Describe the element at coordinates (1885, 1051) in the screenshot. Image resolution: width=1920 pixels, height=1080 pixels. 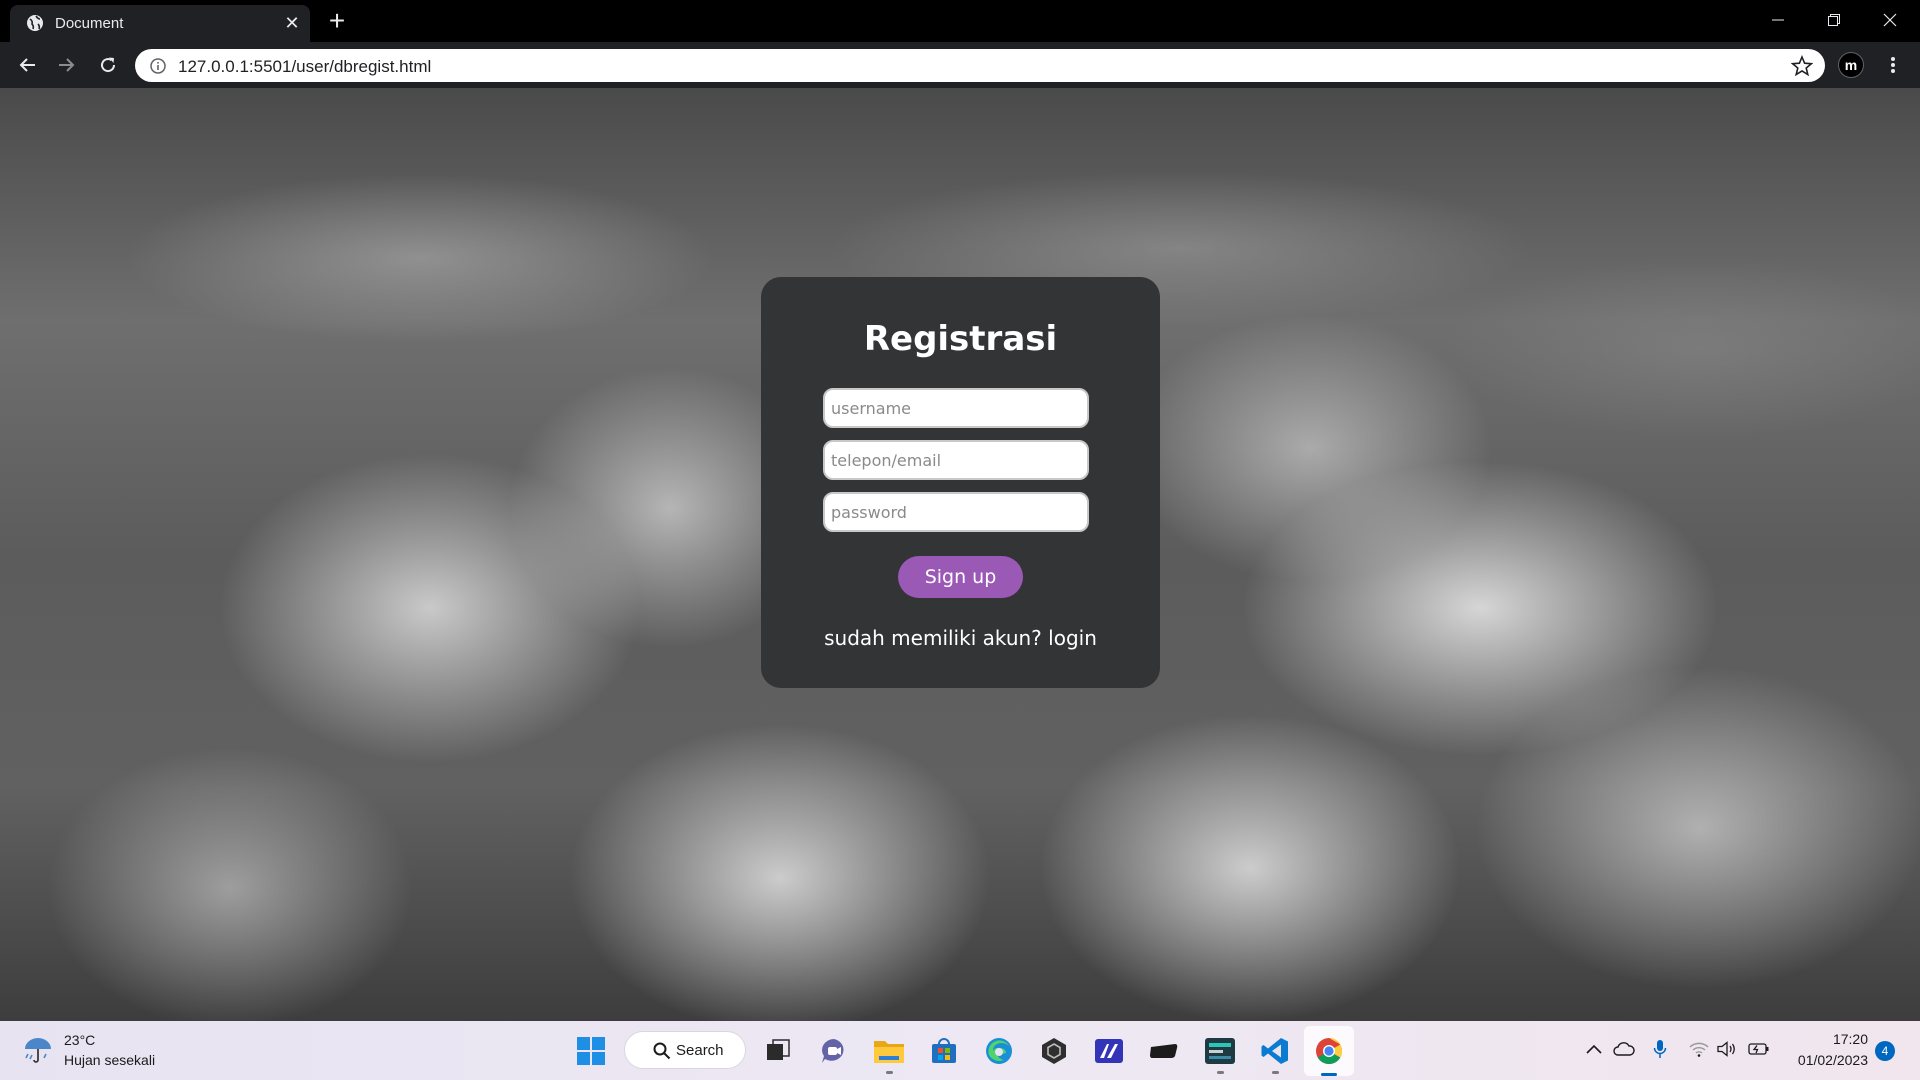
I see `notification-badge: 4` at that location.